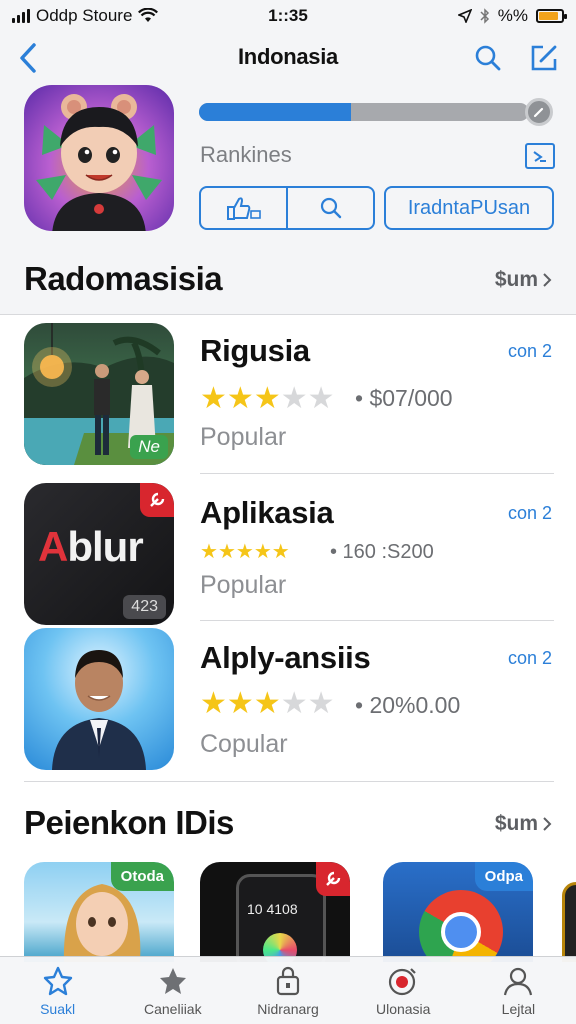 The width and height of the screenshot is (576, 1024). I want to click on ranking-progress, so click(376, 112).